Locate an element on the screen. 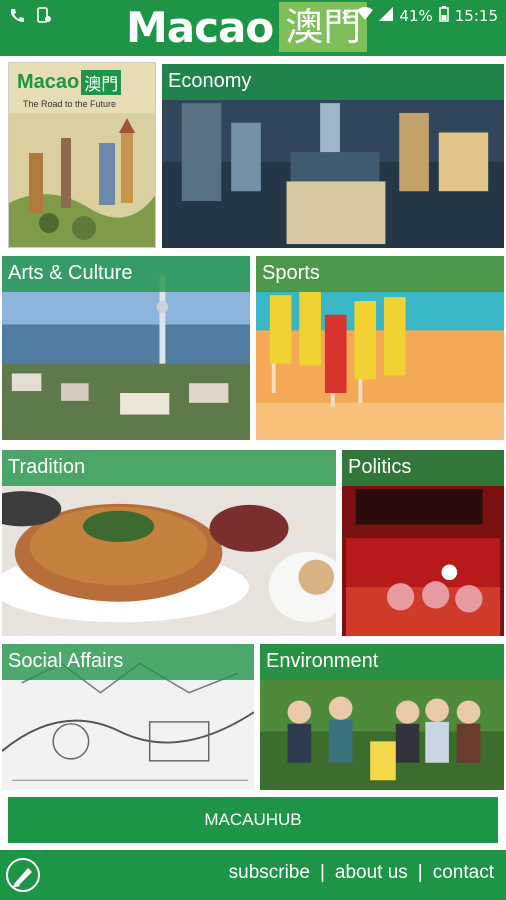 Image resolution: width=506 pixels, height=900 pixels. clock: 15:15 is located at coordinates (476, 16).